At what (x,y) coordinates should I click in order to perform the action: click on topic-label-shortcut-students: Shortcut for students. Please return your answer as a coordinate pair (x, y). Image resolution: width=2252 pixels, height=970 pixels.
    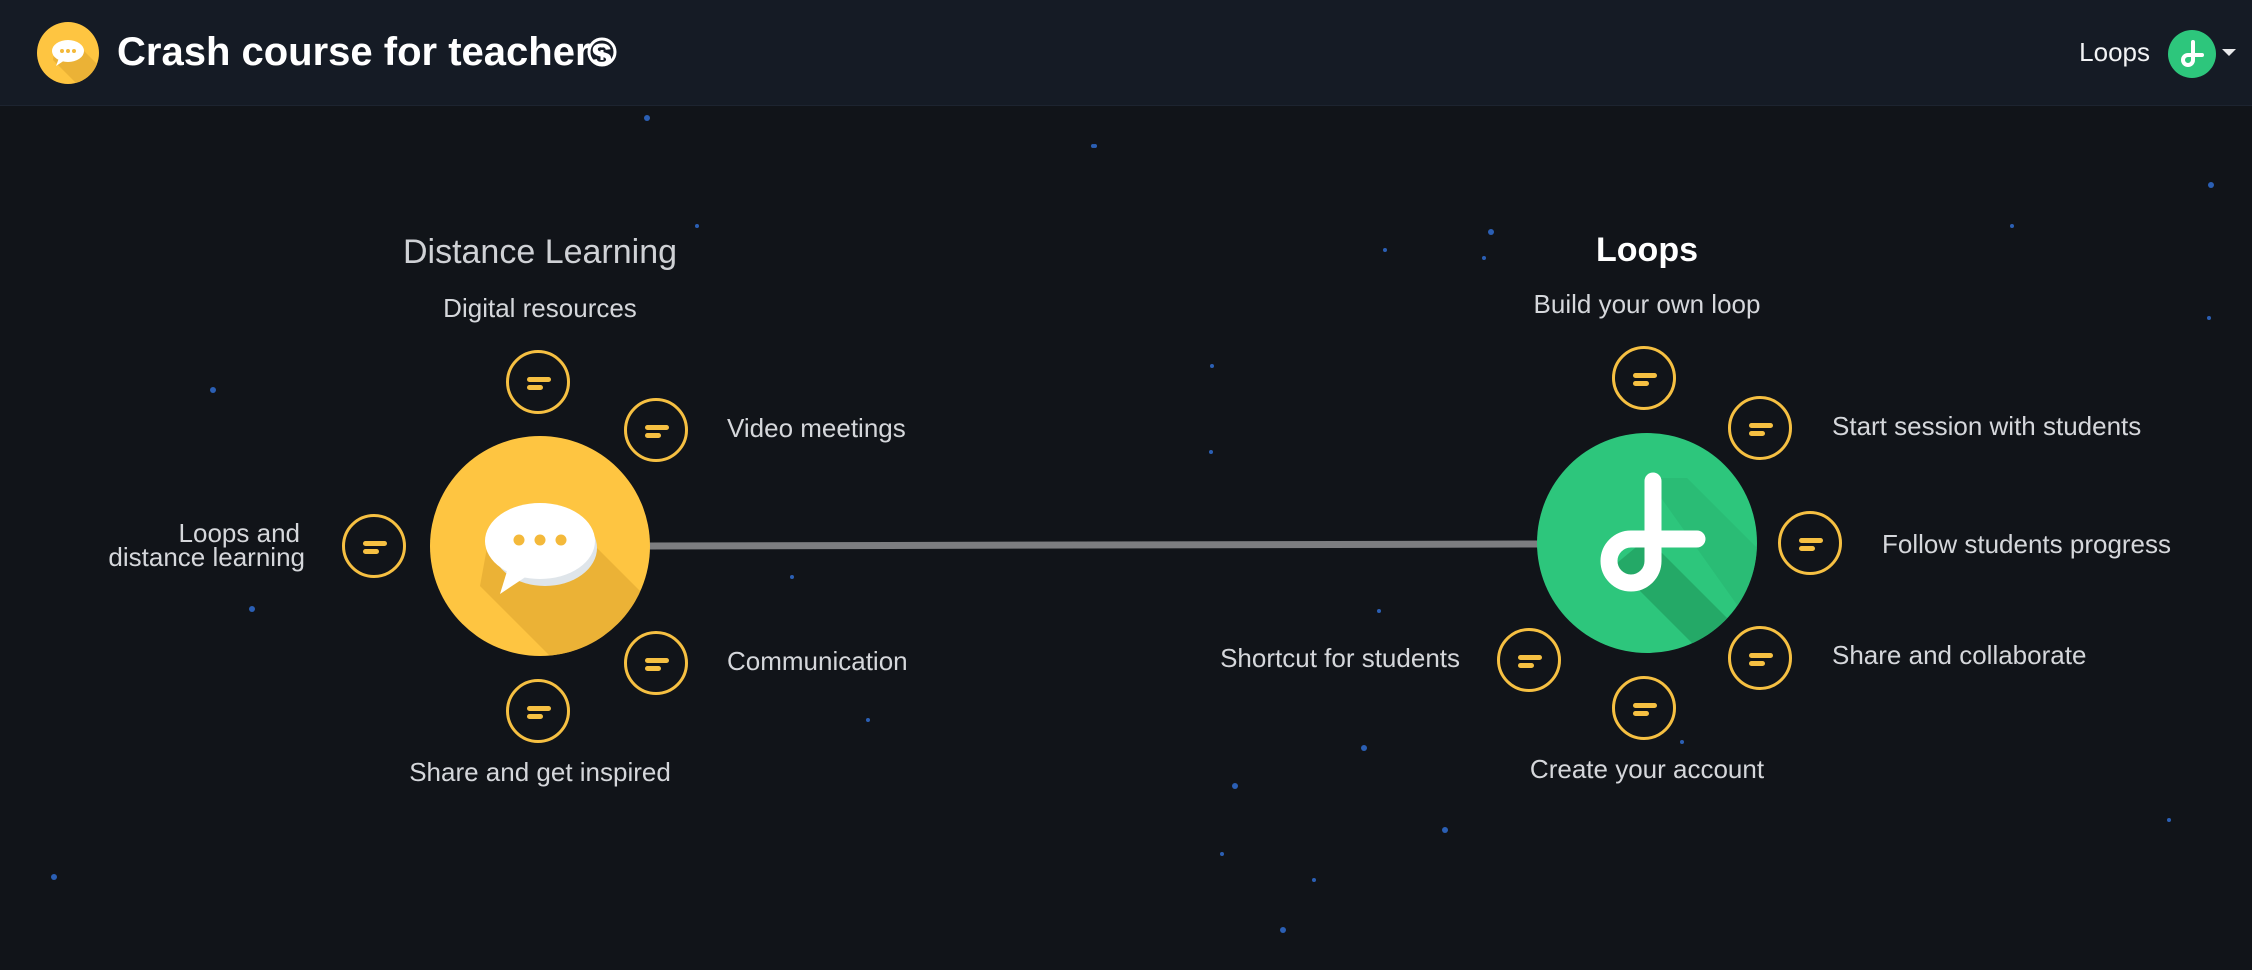
    Looking at the image, I should click on (1340, 658).